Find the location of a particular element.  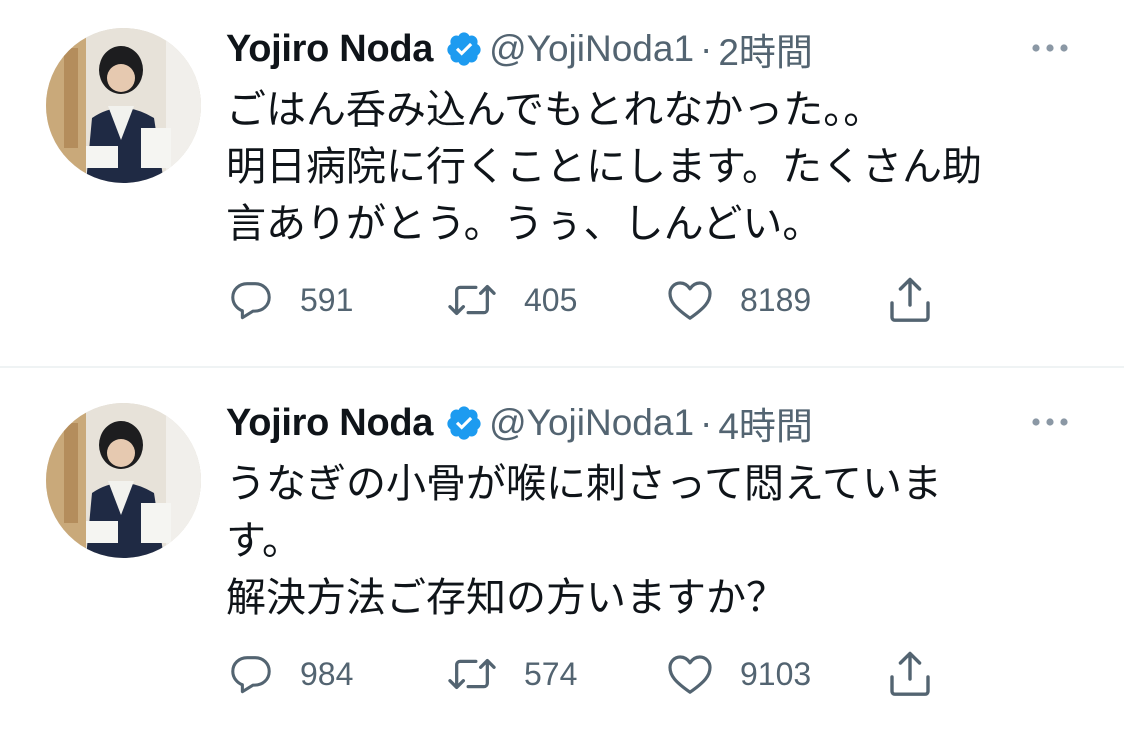

tweet-text-line: ごはん呑み込んでもとれなかった。。 is located at coordinates (555, 110).